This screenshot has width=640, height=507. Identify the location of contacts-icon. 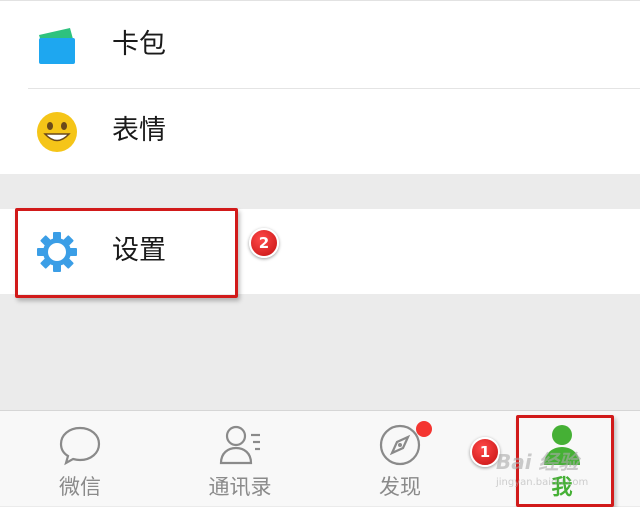
(240, 445).